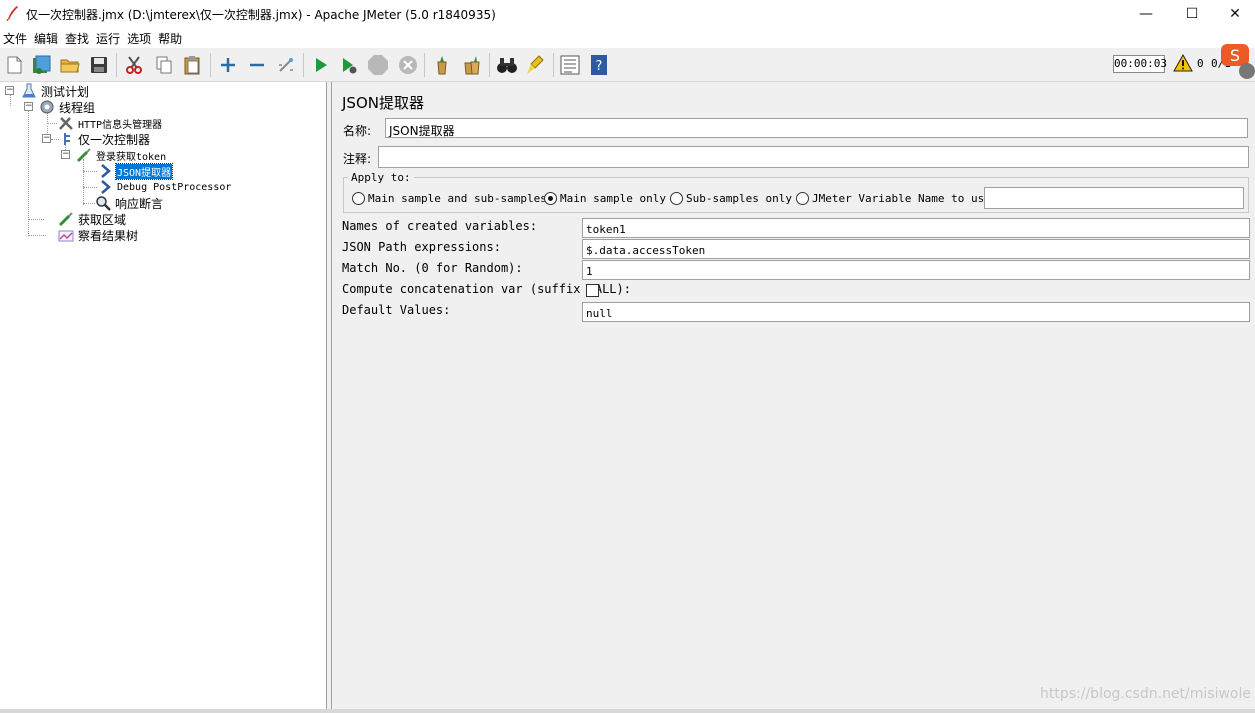  I want to click on menu-file: 文件, so click(15, 38).